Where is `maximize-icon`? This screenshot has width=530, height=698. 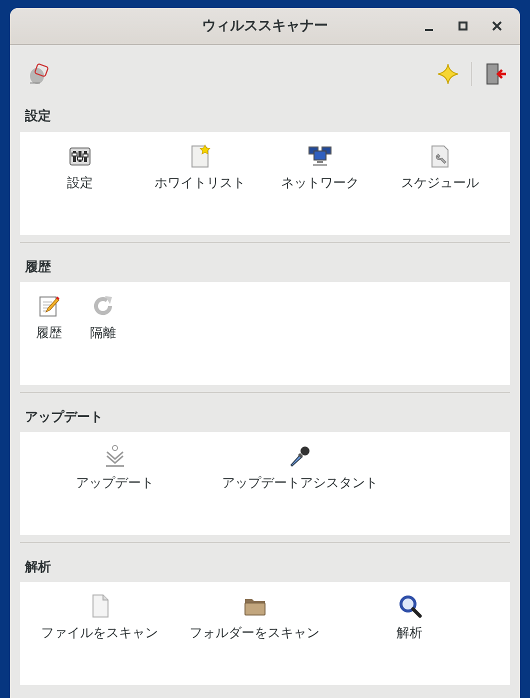
maximize-icon is located at coordinates (463, 26).